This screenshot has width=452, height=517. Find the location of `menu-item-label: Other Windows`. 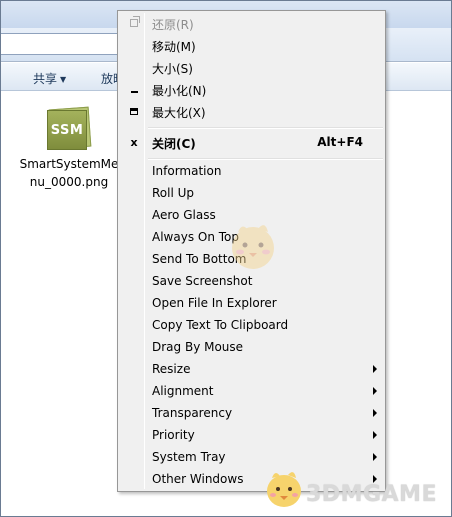

menu-item-label: Other Windows is located at coordinates (198, 479).